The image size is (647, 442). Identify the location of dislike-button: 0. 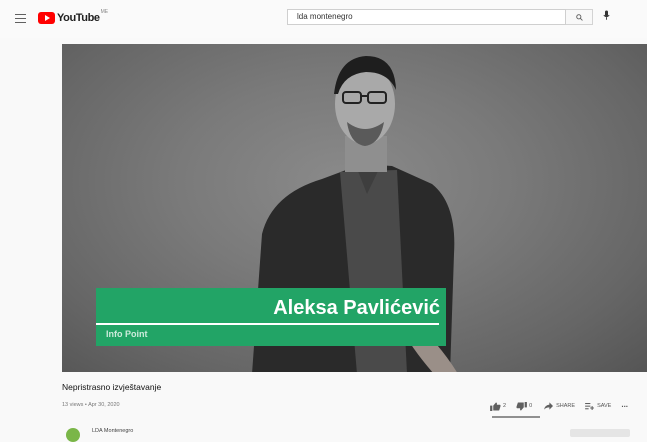
(524, 406).